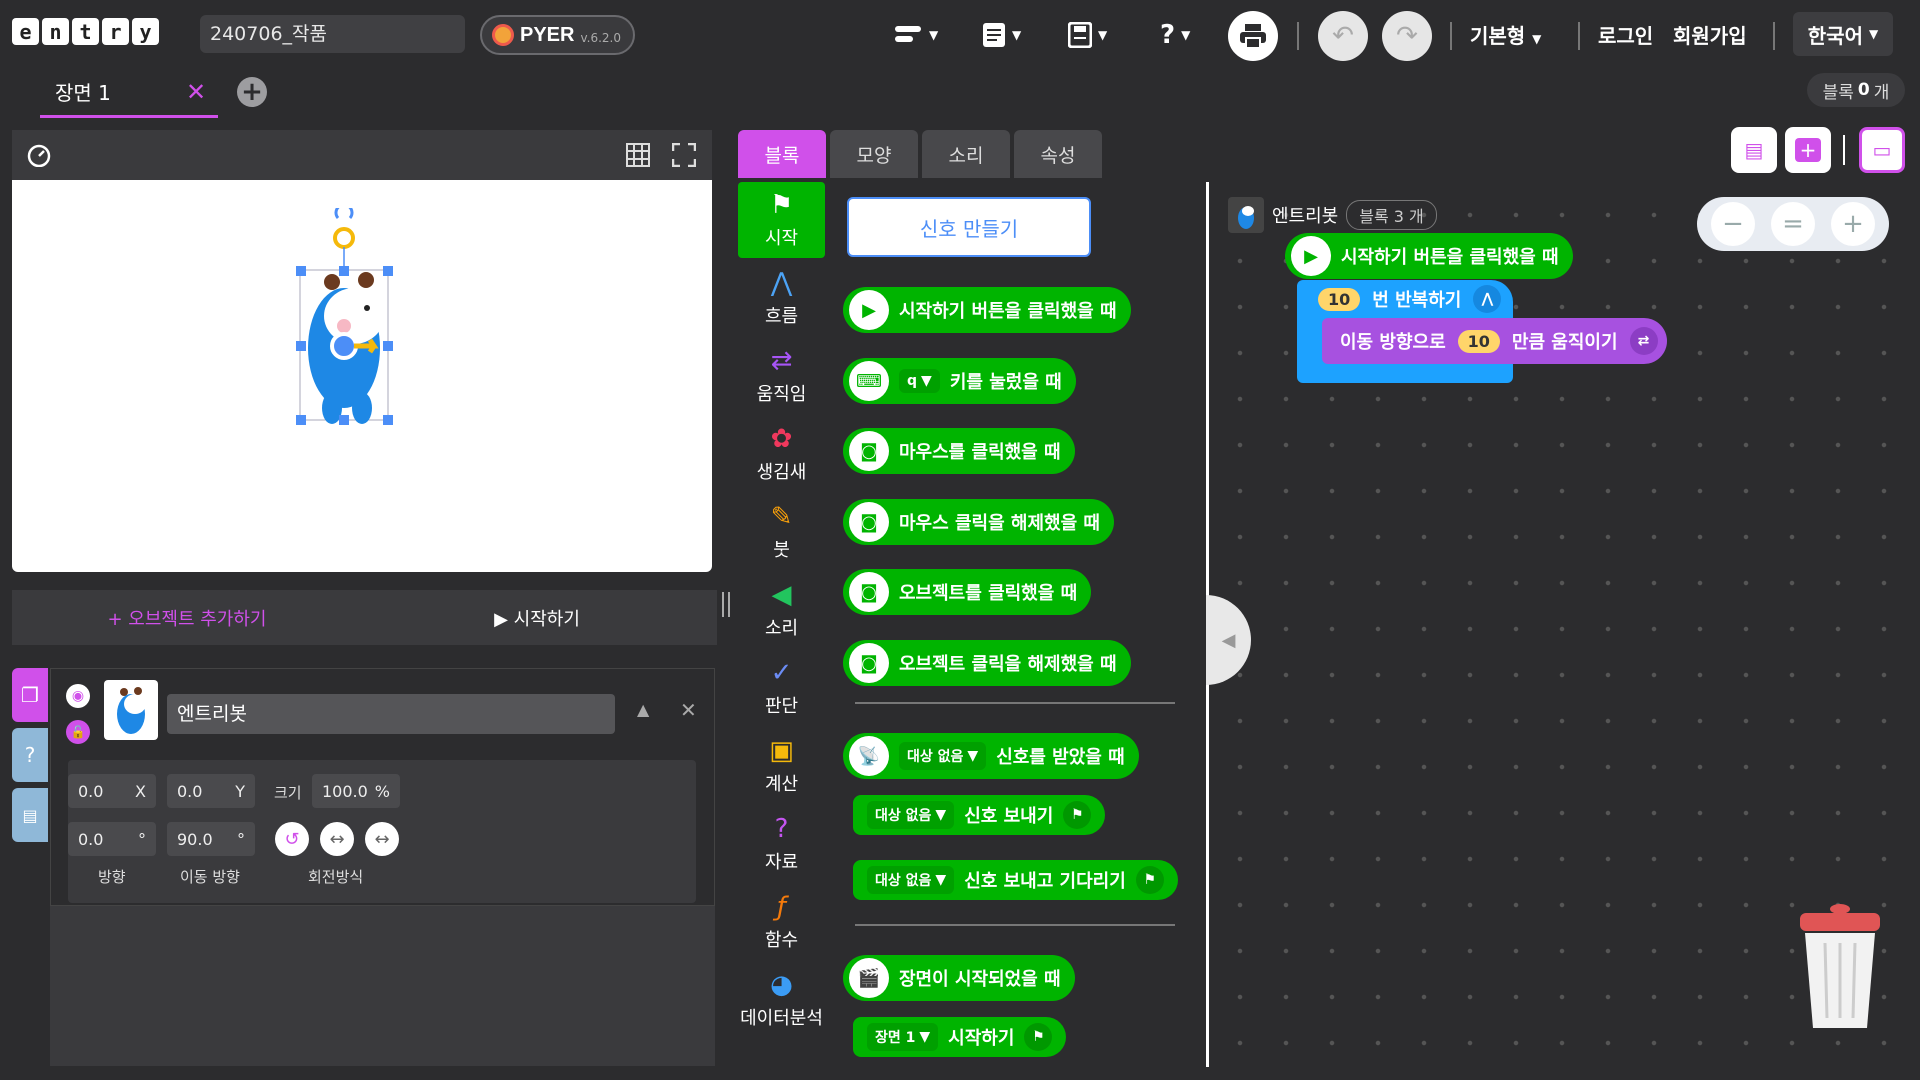 The image size is (1920, 1080). What do you see at coordinates (903, 1037) in the screenshot?
I see `scene-dropdown: 장면 1 ▼` at bounding box center [903, 1037].